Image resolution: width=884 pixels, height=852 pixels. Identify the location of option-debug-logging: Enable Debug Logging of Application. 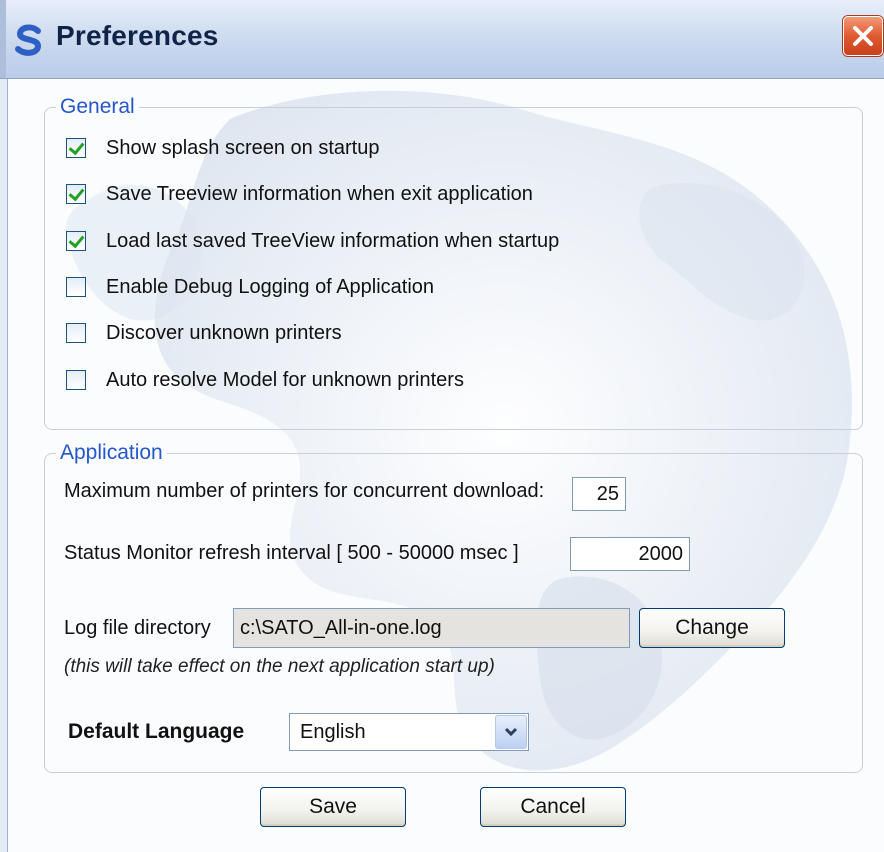
(250, 287).